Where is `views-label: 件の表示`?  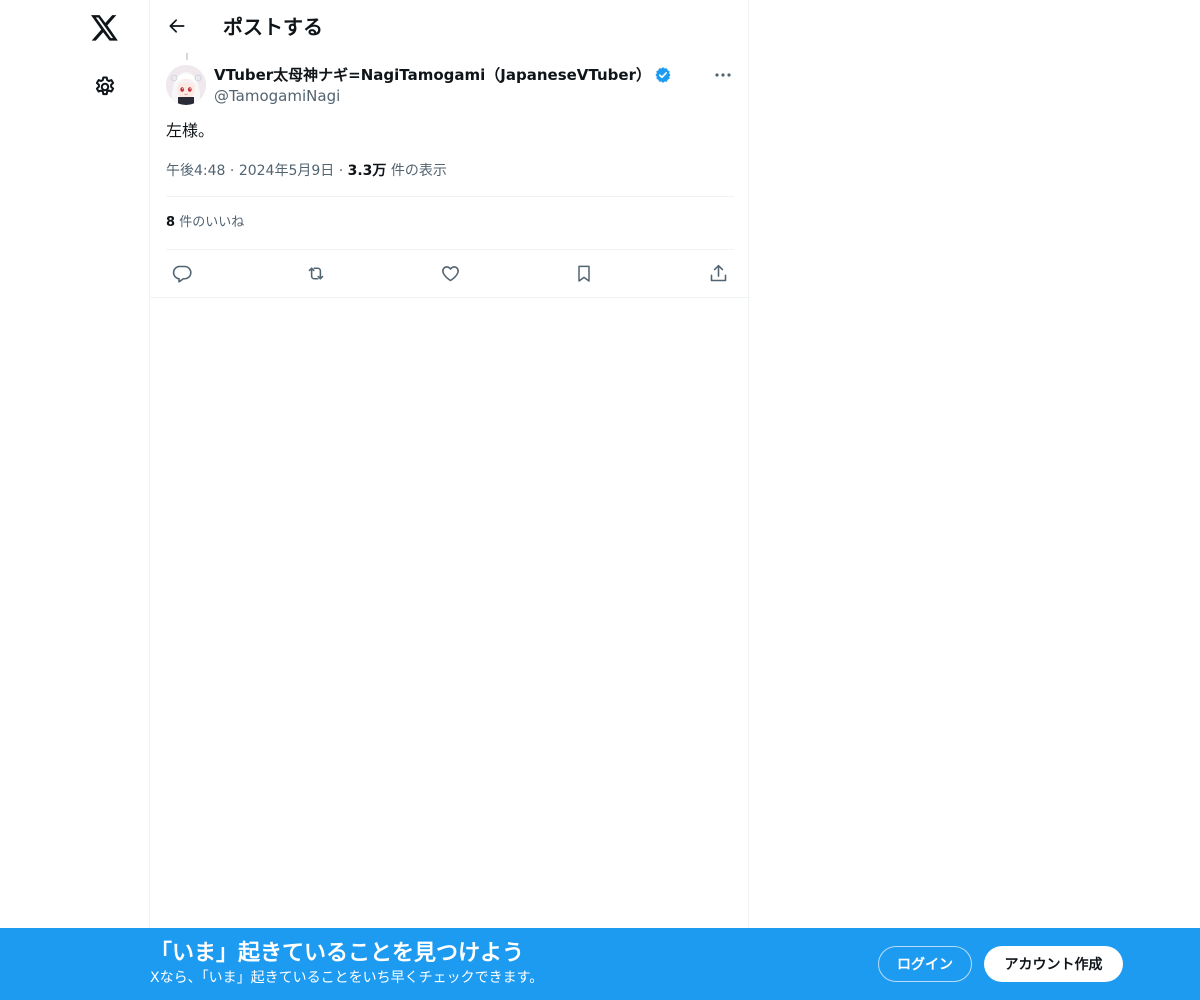
views-label: 件の表示 is located at coordinates (418, 171).